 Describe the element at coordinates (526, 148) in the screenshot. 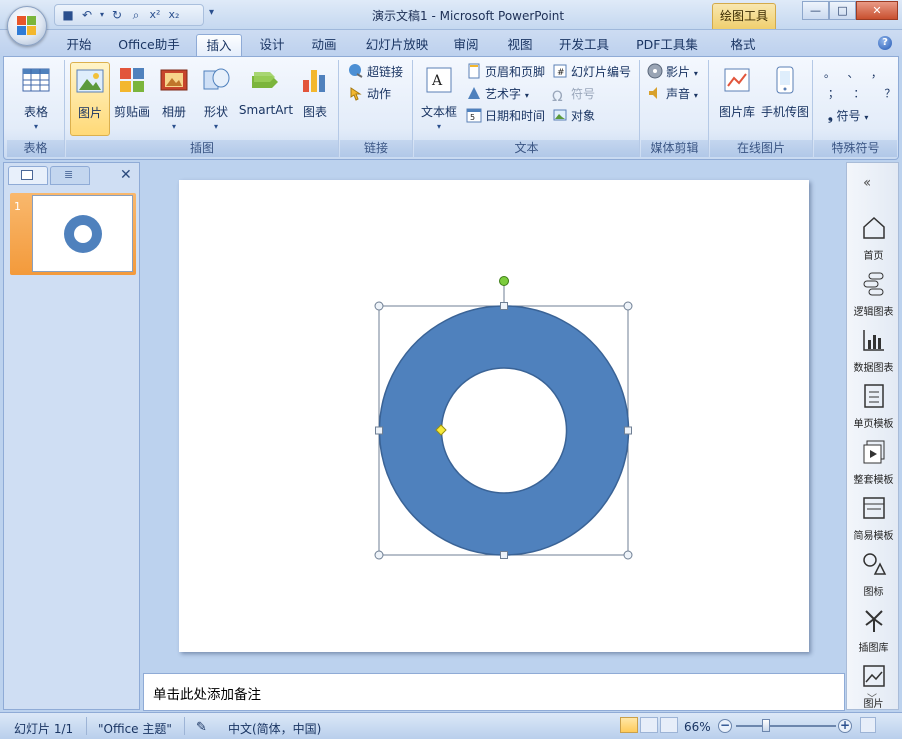

I see `group-label-text: 文本` at that location.